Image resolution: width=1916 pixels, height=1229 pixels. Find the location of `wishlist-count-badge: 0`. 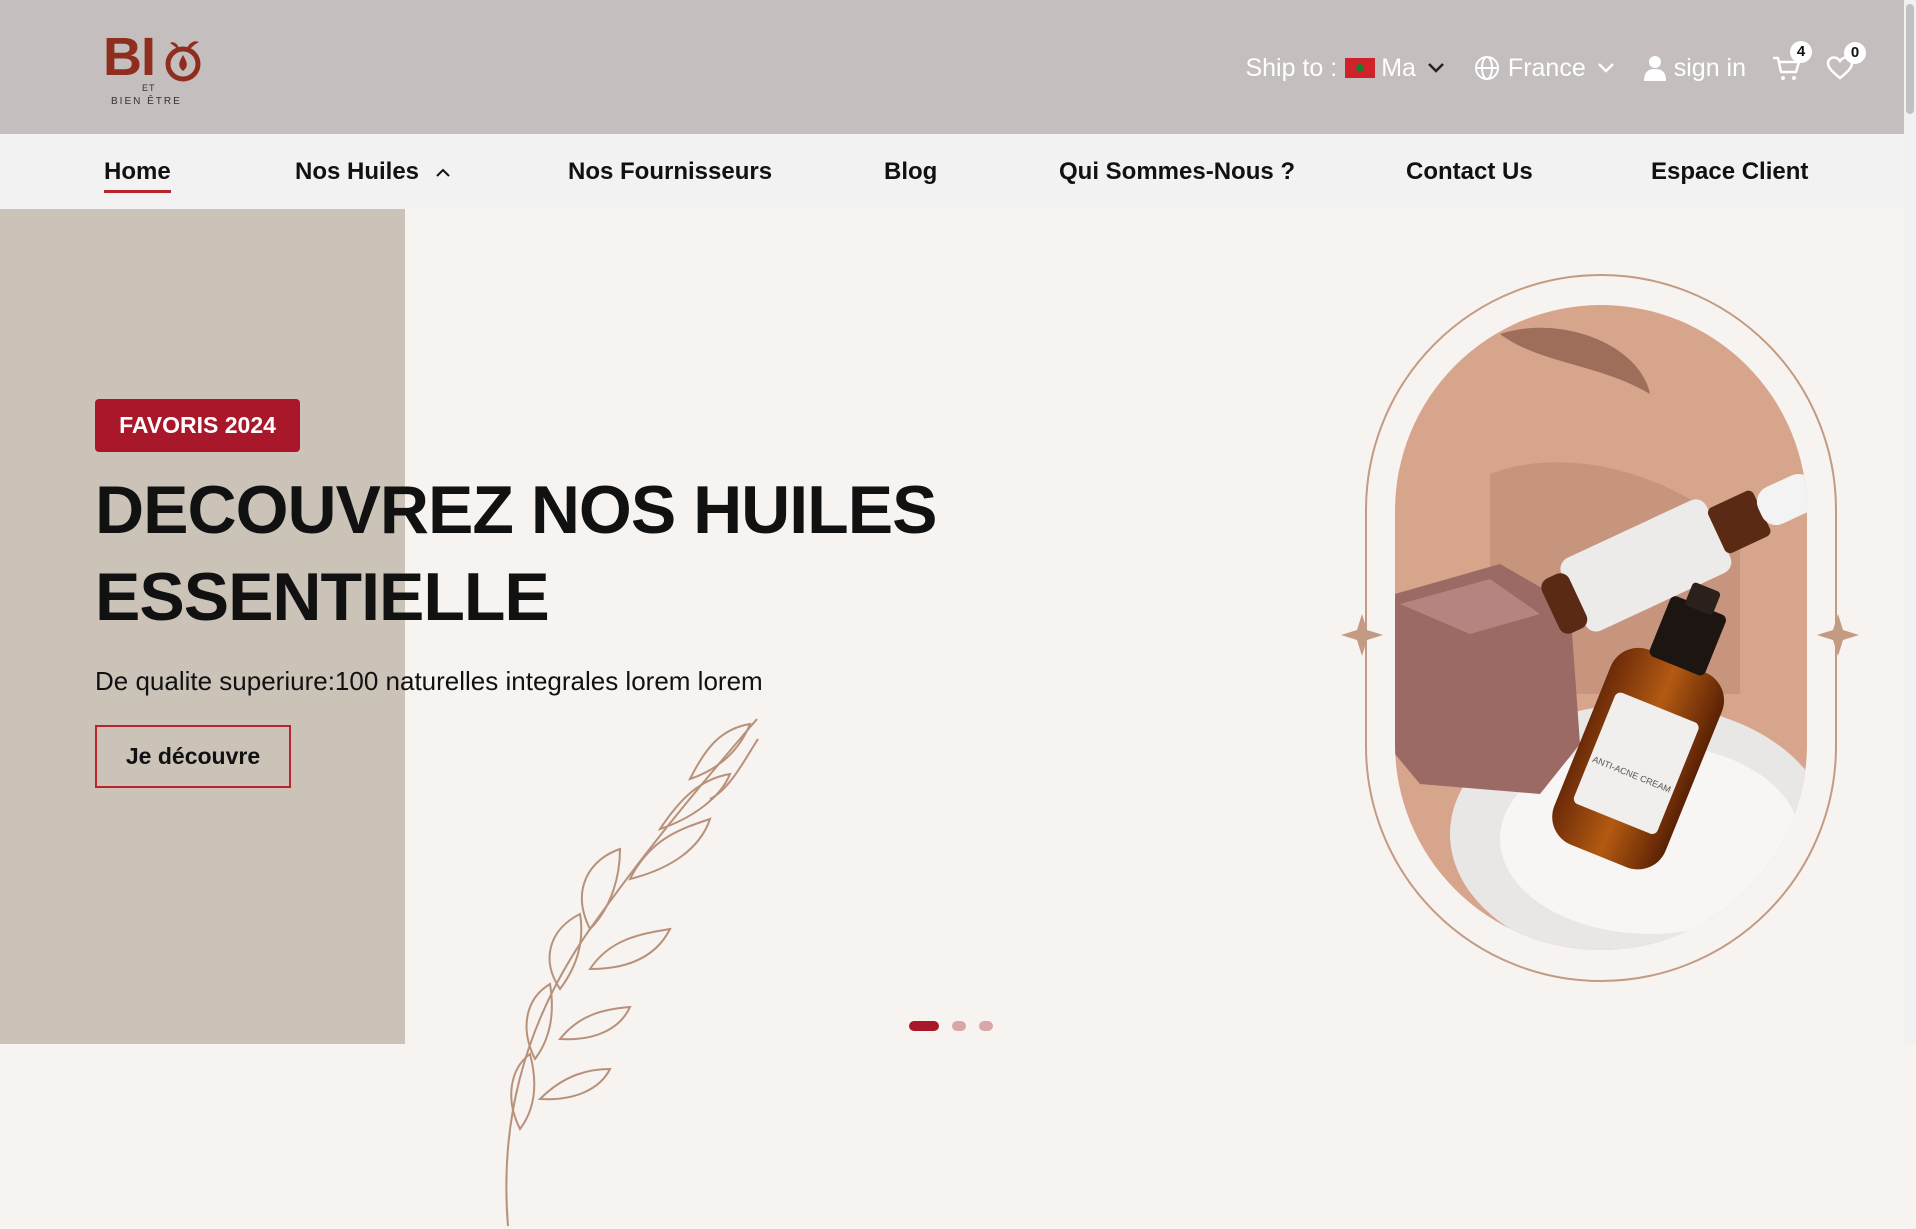

wishlist-count-badge: 0 is located at coordinates (1855, 53).